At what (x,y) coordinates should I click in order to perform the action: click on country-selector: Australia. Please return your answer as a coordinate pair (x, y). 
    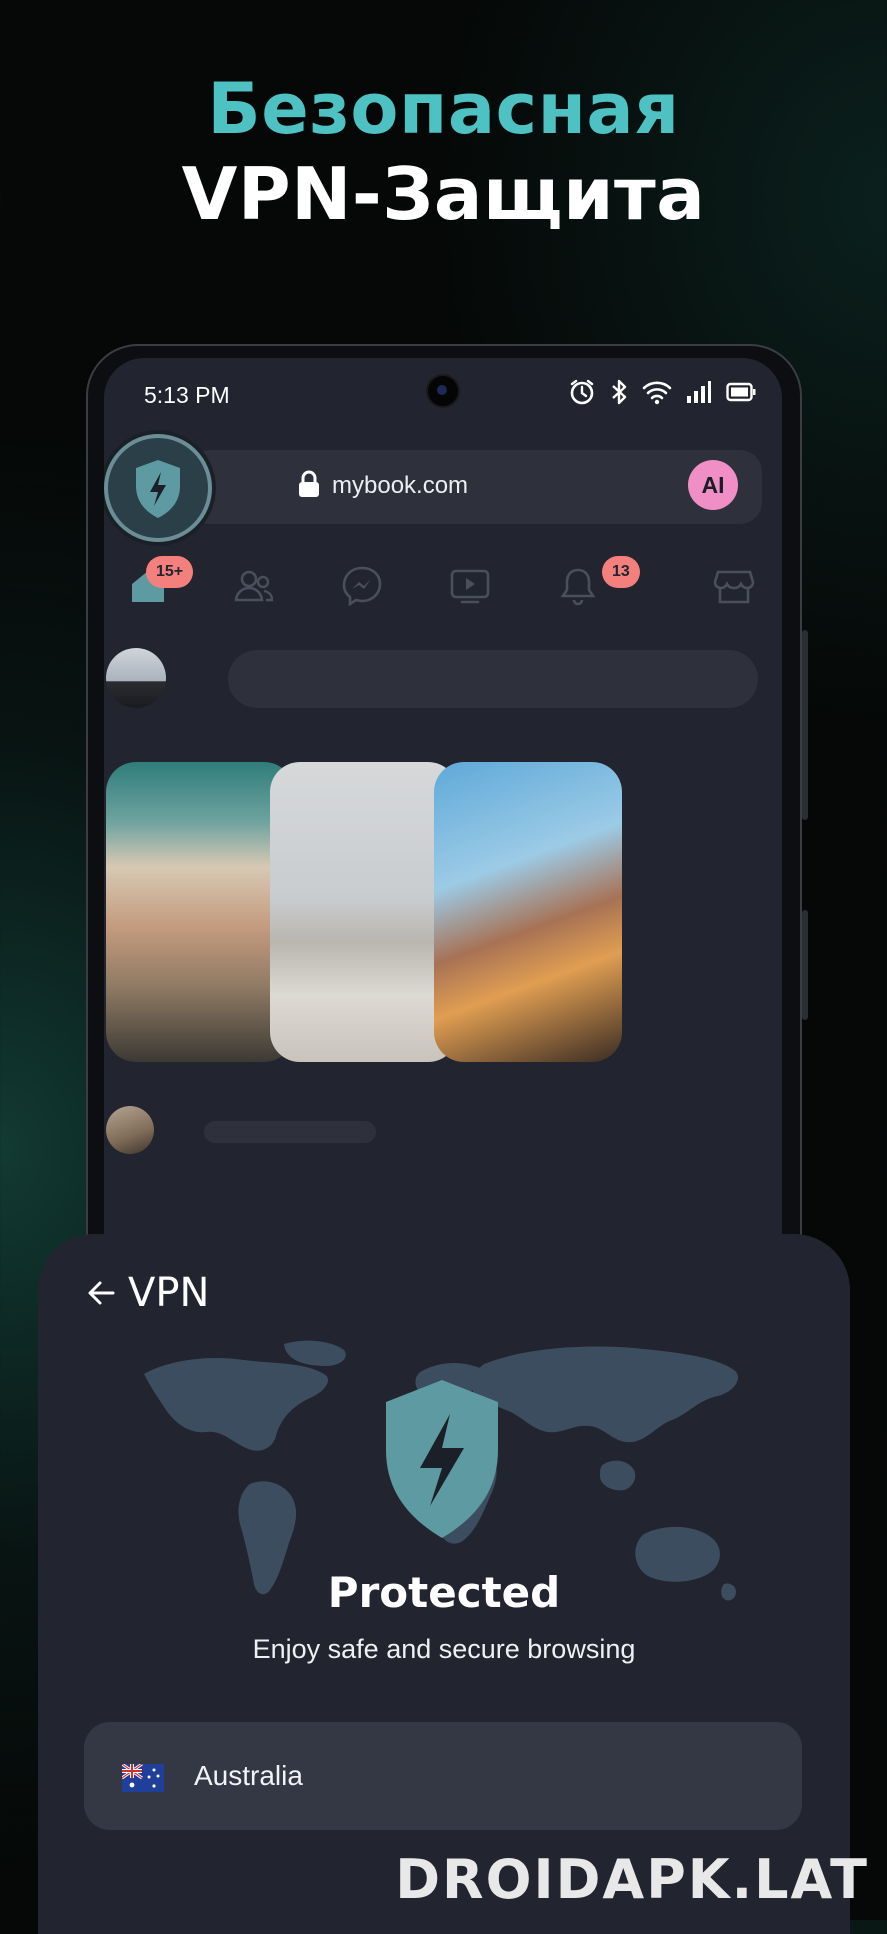
    Looking at the image, I should click on (443, 1776).